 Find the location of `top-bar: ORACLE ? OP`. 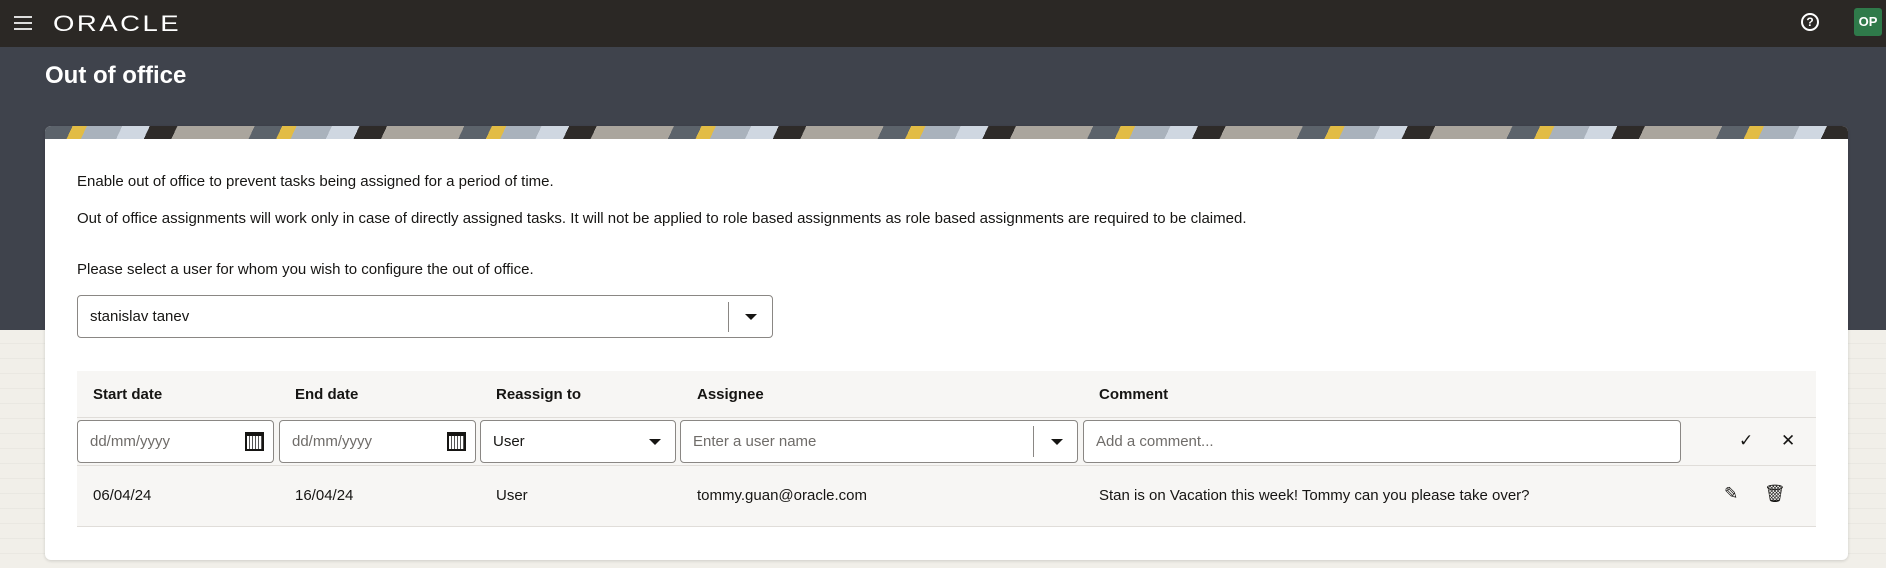

top-bar: ORACLE ? OP is located at coordinates (943, 23).